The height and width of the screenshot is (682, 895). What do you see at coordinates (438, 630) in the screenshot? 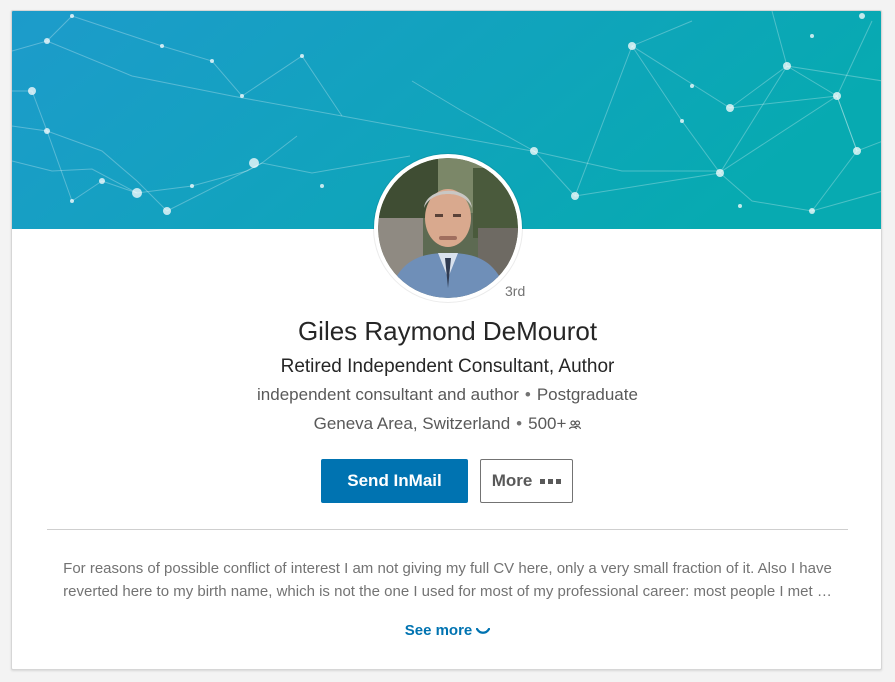
I see `see-more-label: See more` at bounding box center [438, 630].